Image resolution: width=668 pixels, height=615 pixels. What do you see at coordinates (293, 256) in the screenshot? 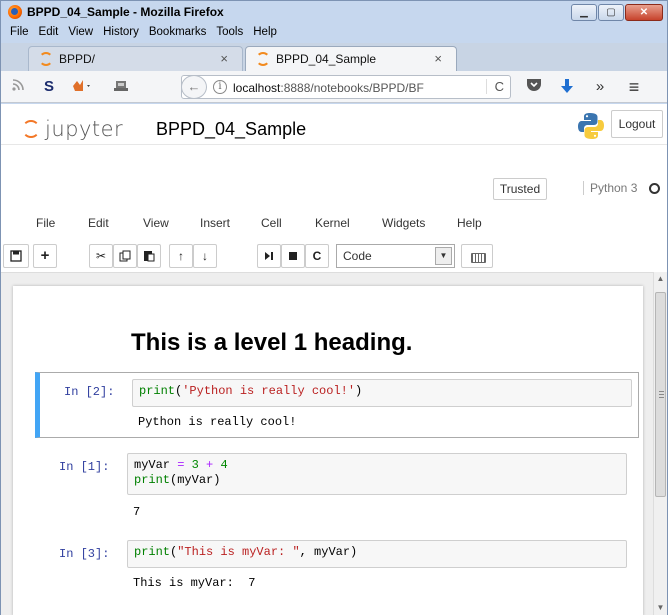
I see `stop-icon` at bounding box center [293, 256].